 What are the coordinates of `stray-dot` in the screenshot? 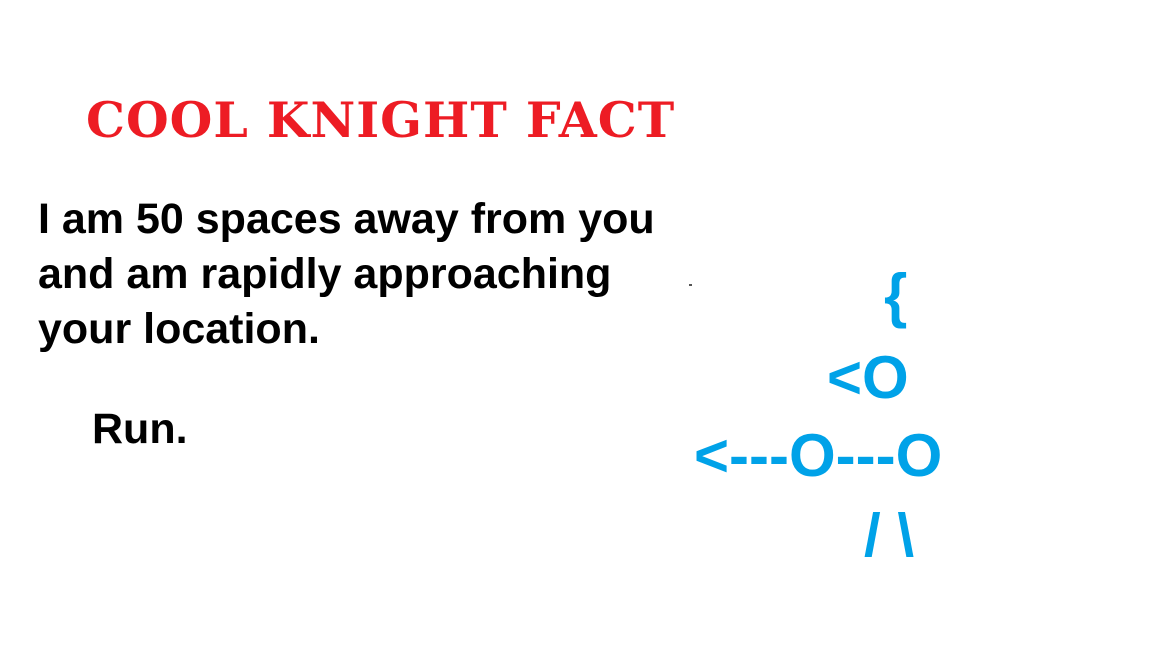 It's located at (690, 285).